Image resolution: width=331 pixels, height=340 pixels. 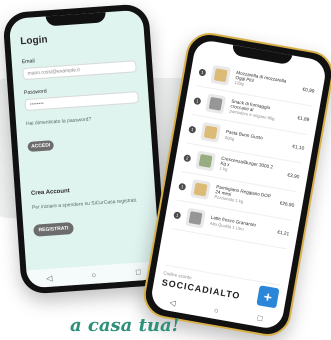 I want to click on forgot-password-link: Hai dimenticato la password?, so click(x=83, y=120).